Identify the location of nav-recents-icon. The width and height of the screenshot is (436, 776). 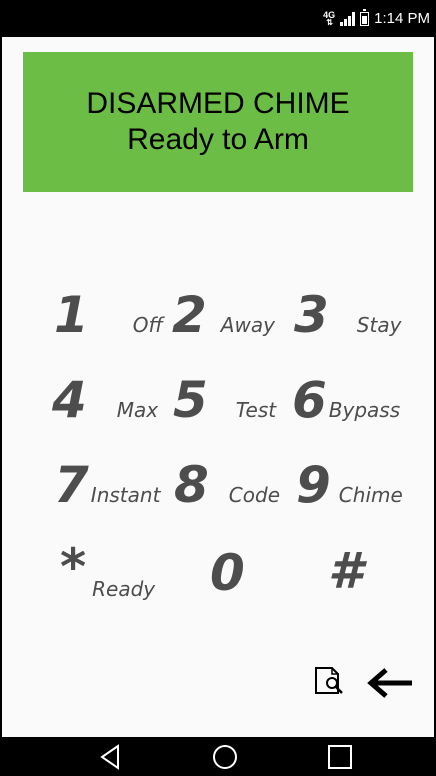
(340, 757).